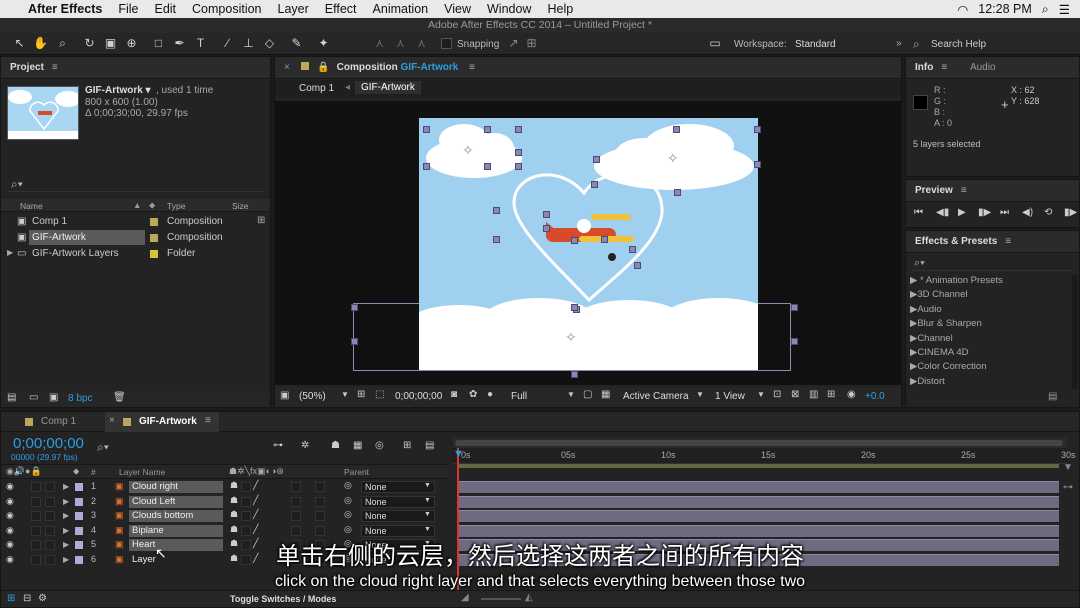 The image size is (1080, 608). Describe the element at coordinates (421, 43) in the screenshot. I see `view-axis-icon: ⋏` at that location.